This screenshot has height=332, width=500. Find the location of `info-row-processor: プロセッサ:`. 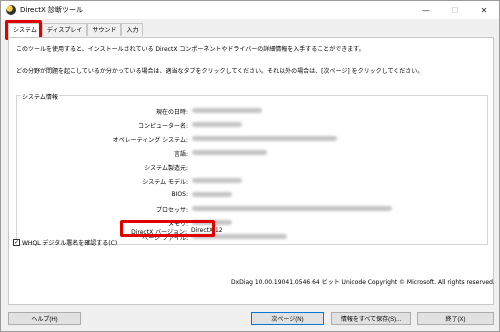

info-row-processor: プロセッサ: is located at coordinates (253, 209).